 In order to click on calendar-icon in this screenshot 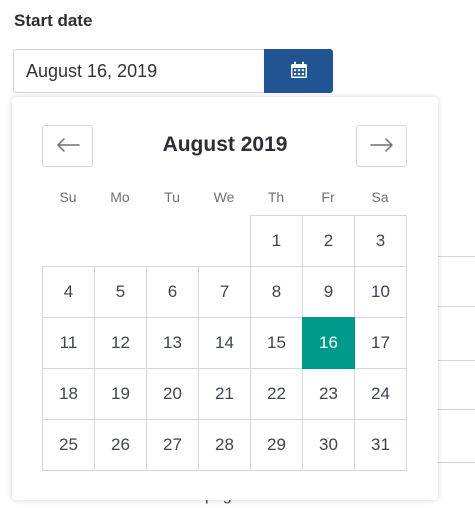, I will do `click(299, 71)`.